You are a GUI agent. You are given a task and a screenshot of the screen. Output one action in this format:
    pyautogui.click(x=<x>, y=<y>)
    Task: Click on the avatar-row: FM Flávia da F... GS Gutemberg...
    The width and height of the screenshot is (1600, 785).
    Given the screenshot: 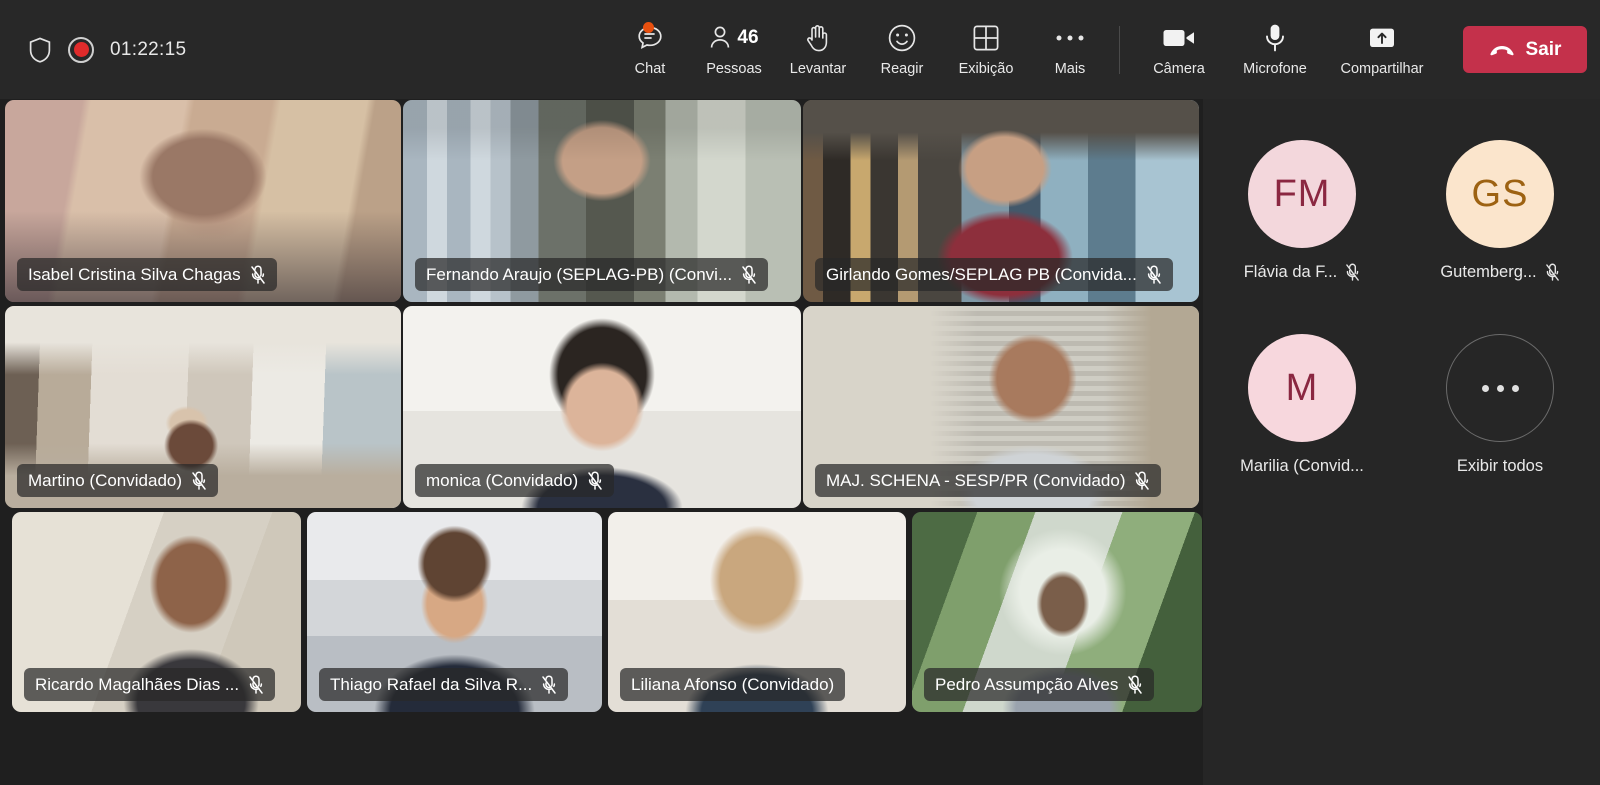 What is the action you would take?
    pyautogui.click(x=1401, y=211)
    